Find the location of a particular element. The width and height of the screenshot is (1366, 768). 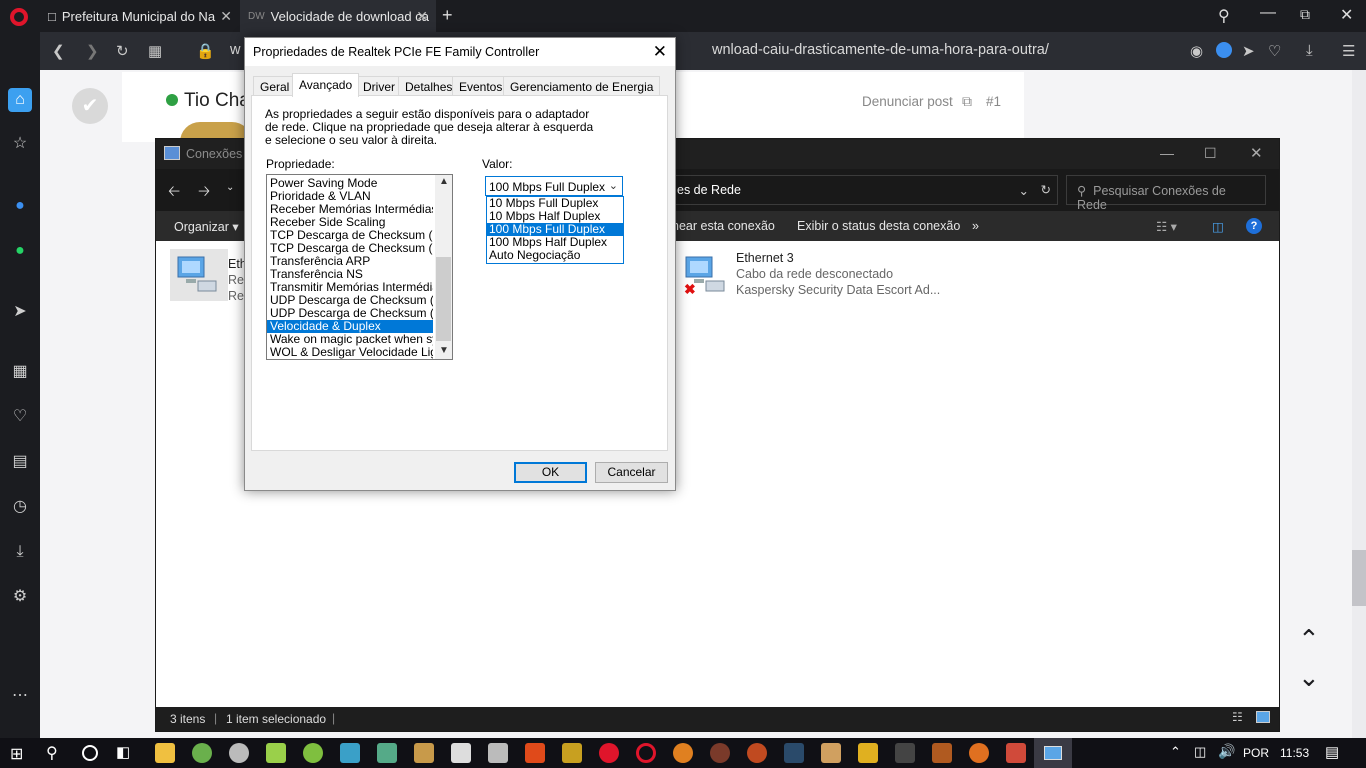

cancel-button: Cancelar is located at coordinates (631, 472).